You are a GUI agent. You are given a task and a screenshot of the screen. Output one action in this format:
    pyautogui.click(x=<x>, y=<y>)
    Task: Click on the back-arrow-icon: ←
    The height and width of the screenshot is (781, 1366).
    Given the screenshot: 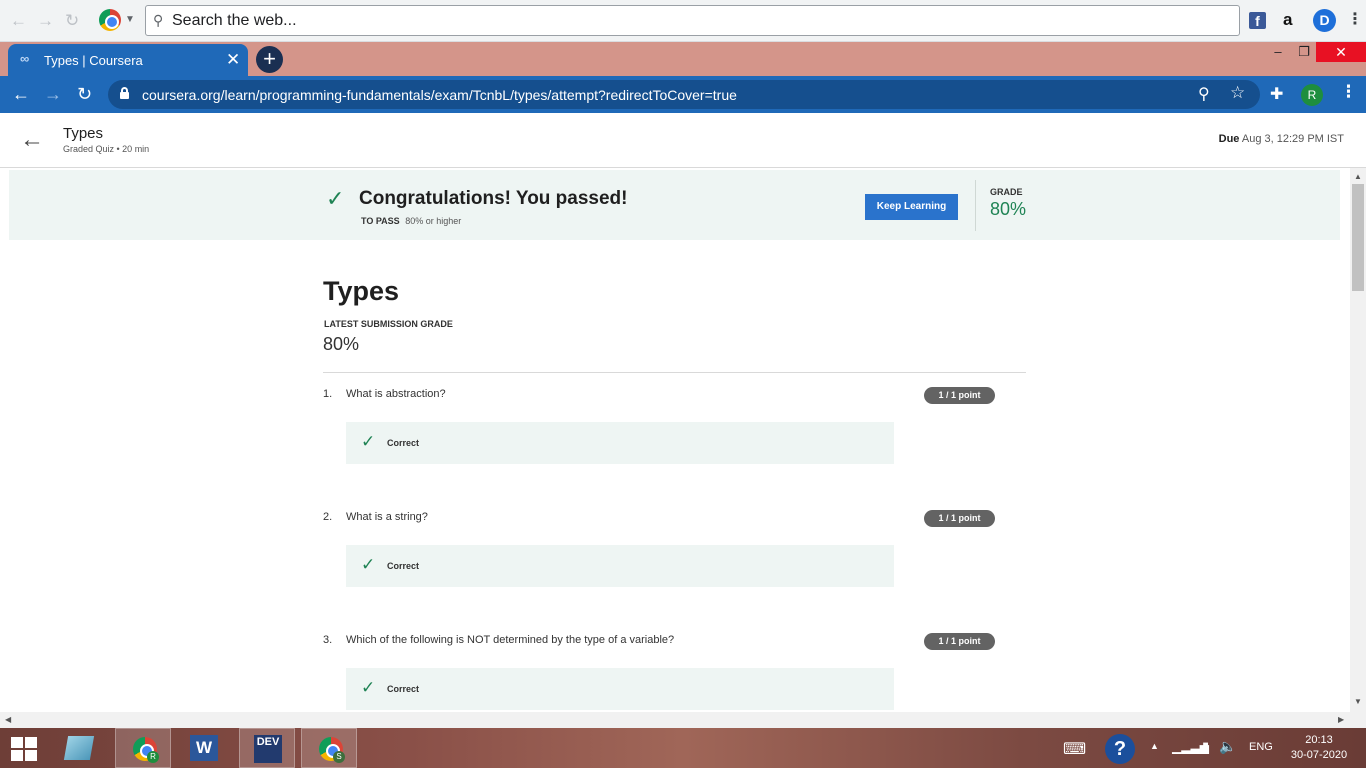 What is the action you would take?
    pyautogui.click(x=32, y=140)
    